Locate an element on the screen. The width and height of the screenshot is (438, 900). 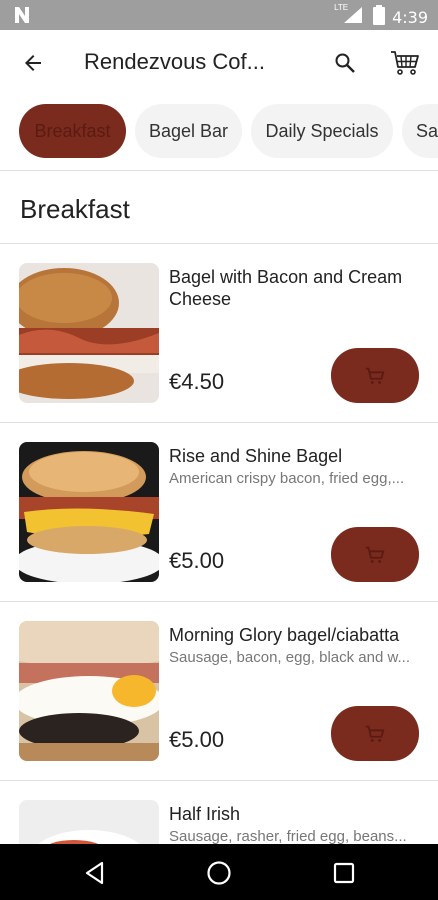
category-chips: Breakfast Bagel Bar Daily Specials Sa is located at coordinates (219, 132).